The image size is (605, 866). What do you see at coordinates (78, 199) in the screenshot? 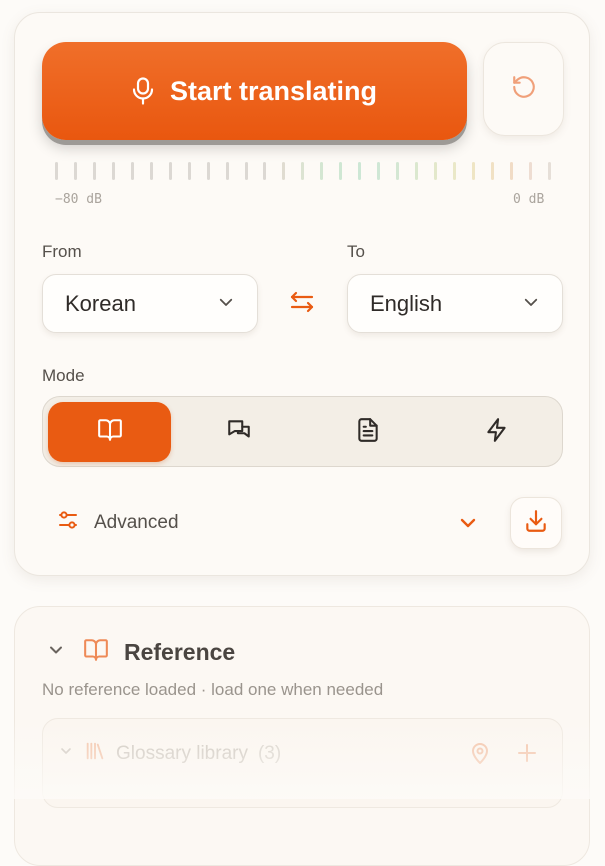
I see `db-min-label: −80 dB` at bounding box center [78, 199].